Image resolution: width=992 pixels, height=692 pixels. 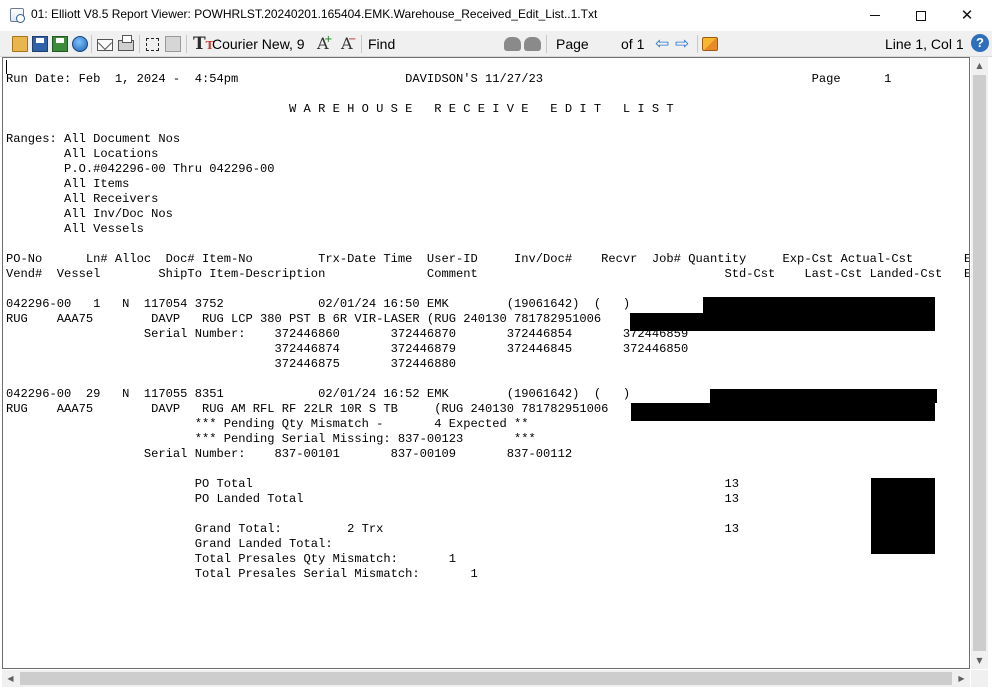 I want to click on size-grip, so click(x=979, y=678).